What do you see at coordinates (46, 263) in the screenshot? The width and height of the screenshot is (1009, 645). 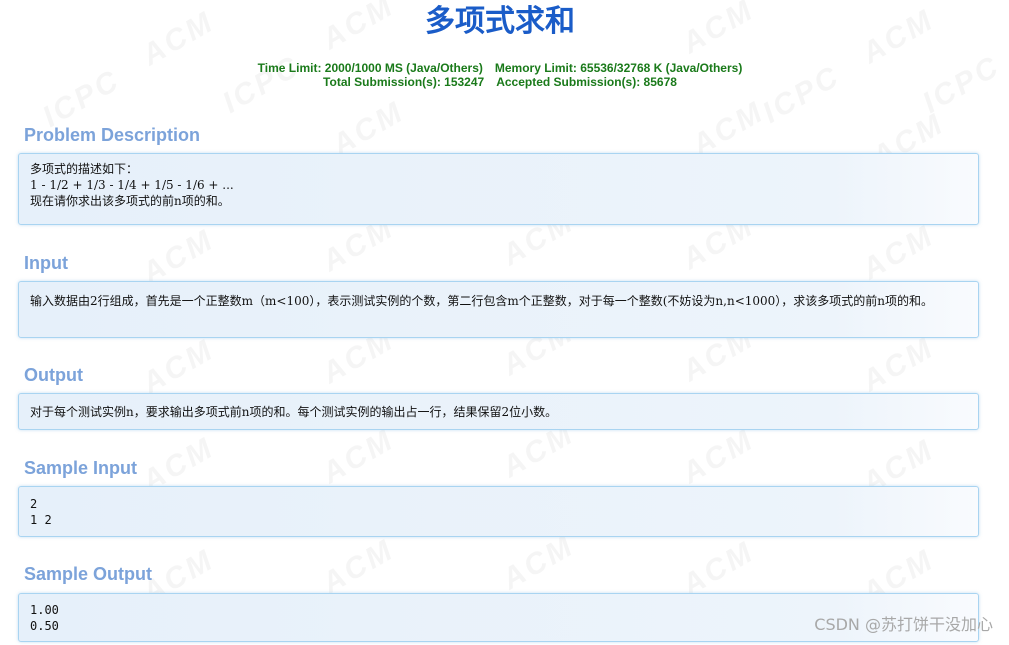 I see `section-title-input: Input` at bounding box center [46, 263].